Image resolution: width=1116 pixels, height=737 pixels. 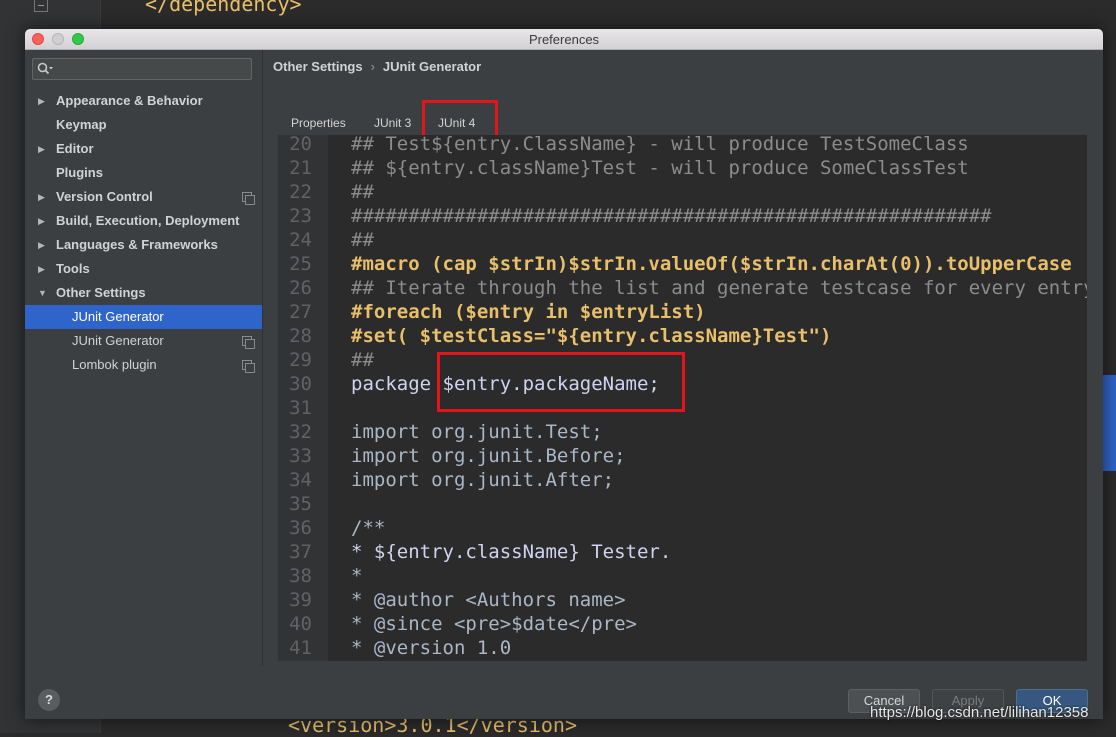 I want to click on line-number: 40, so click(x=300, y=624).